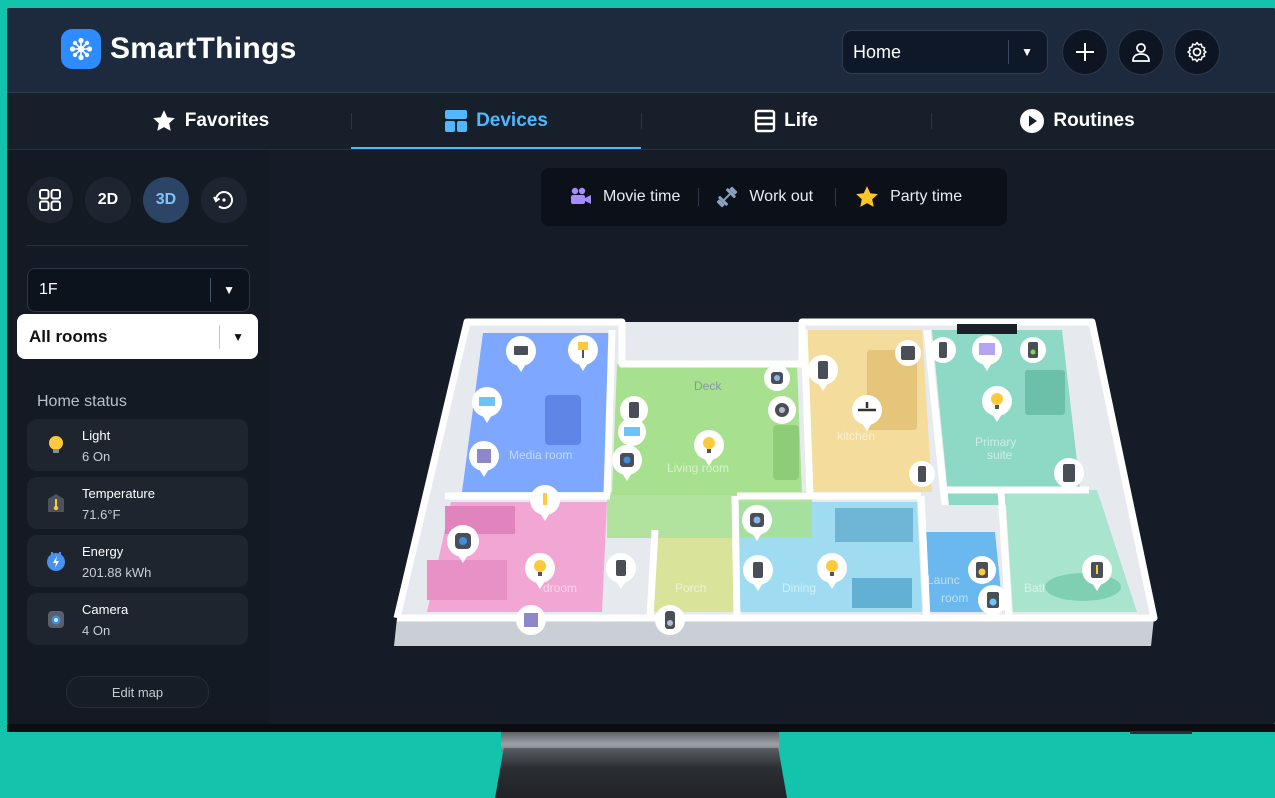 Image resolution: width=1275 pixels, height=798 pixels. I want to click on view-3d-button: 3D, so click(166, 200).